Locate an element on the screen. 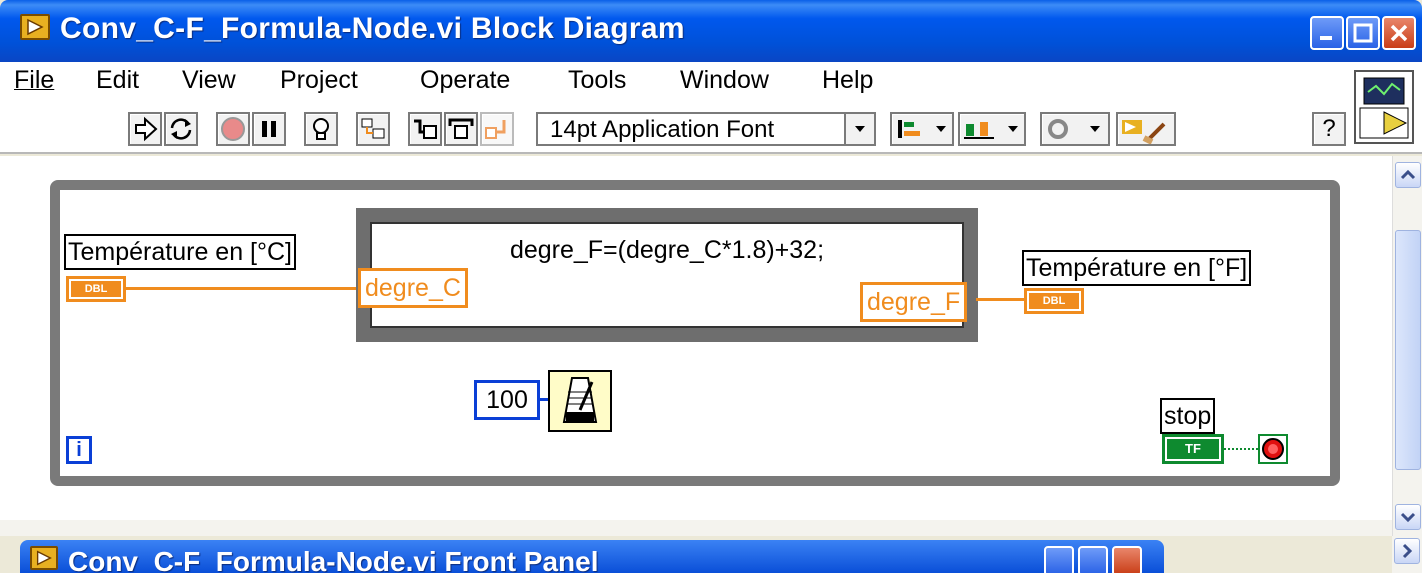  reorder-icon is located at coordinates (1074, 129).